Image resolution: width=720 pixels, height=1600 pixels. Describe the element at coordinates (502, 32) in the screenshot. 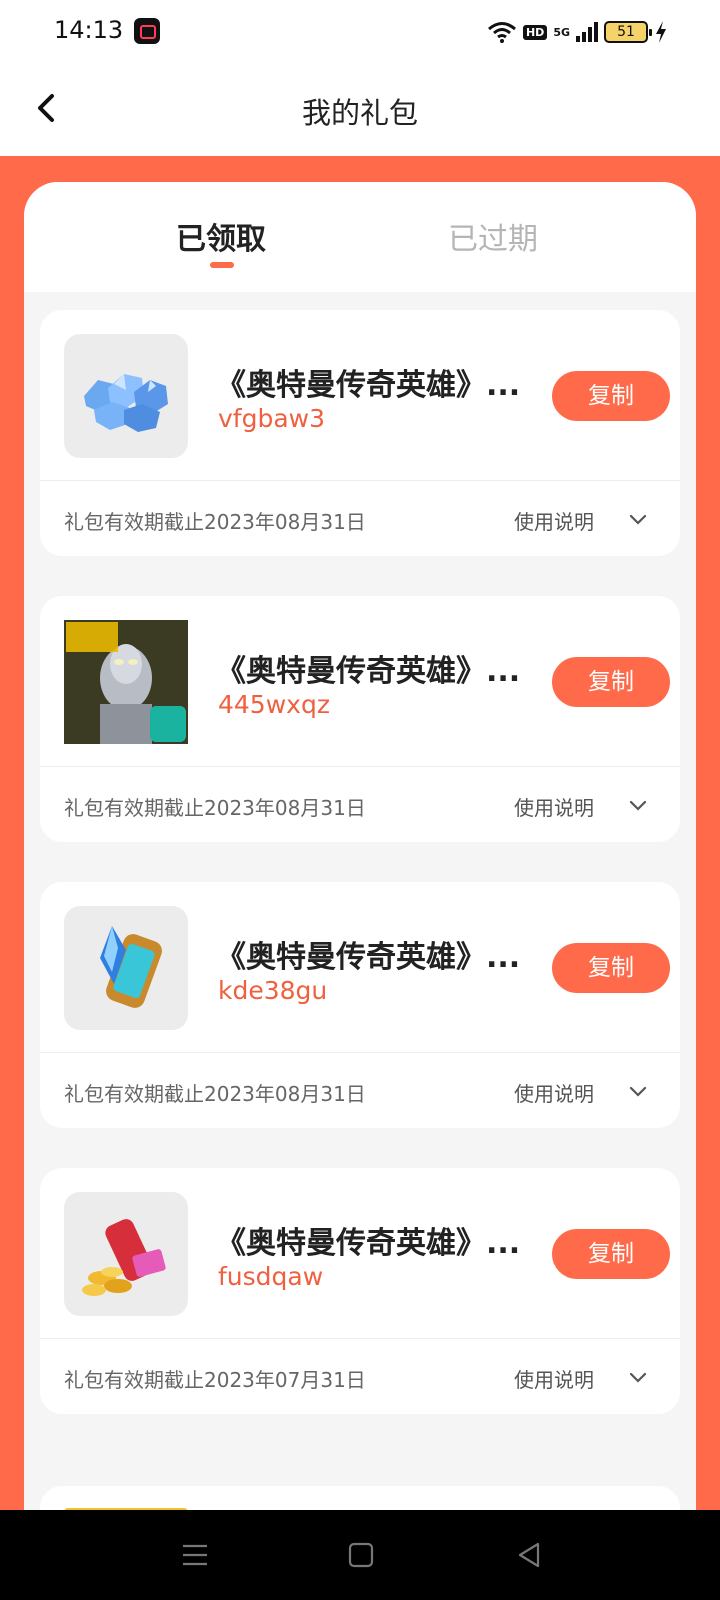

I see `wifi-icon` at that location.